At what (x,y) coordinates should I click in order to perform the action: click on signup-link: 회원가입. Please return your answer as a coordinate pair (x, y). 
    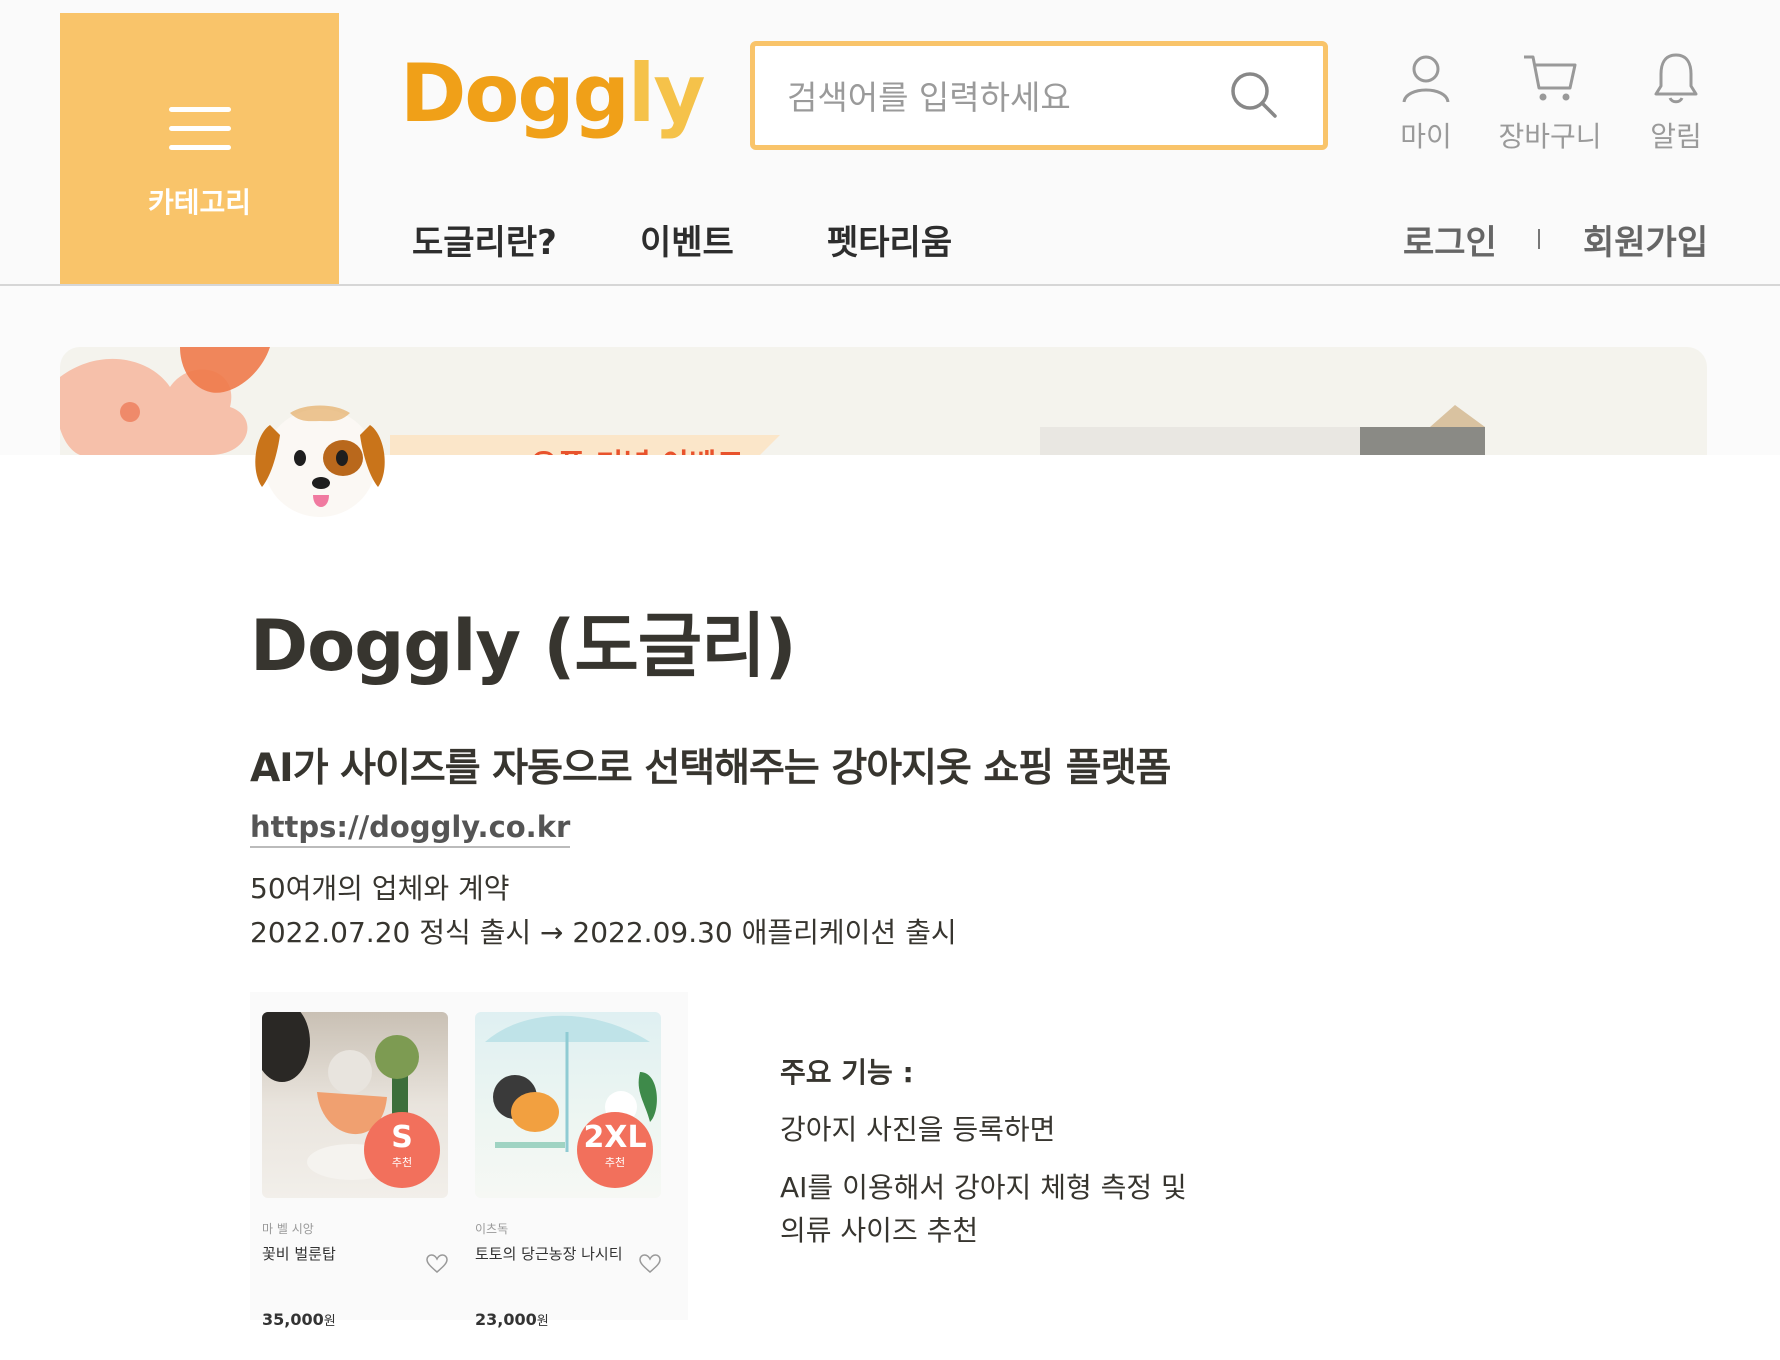
    Looking at the image, I should click on (1645, 239).